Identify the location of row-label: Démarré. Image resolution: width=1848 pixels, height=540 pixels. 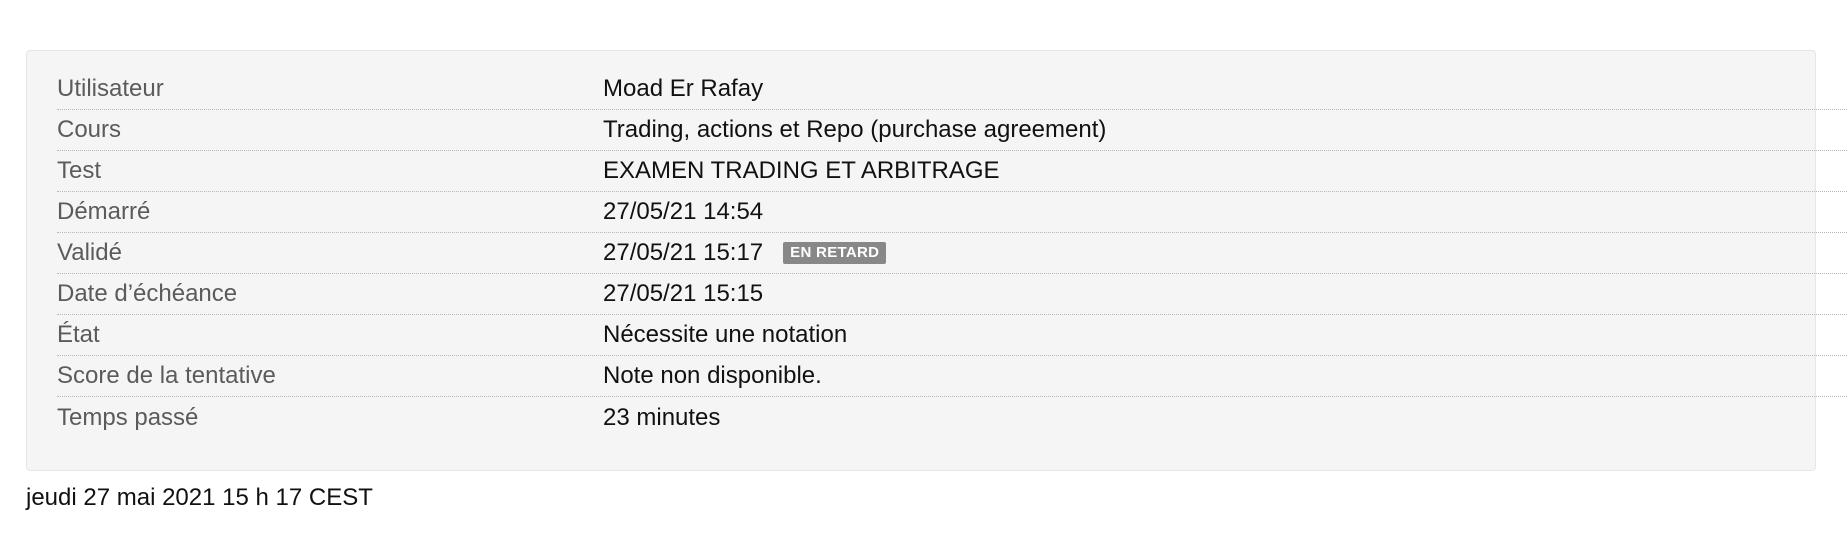
(104, 211).